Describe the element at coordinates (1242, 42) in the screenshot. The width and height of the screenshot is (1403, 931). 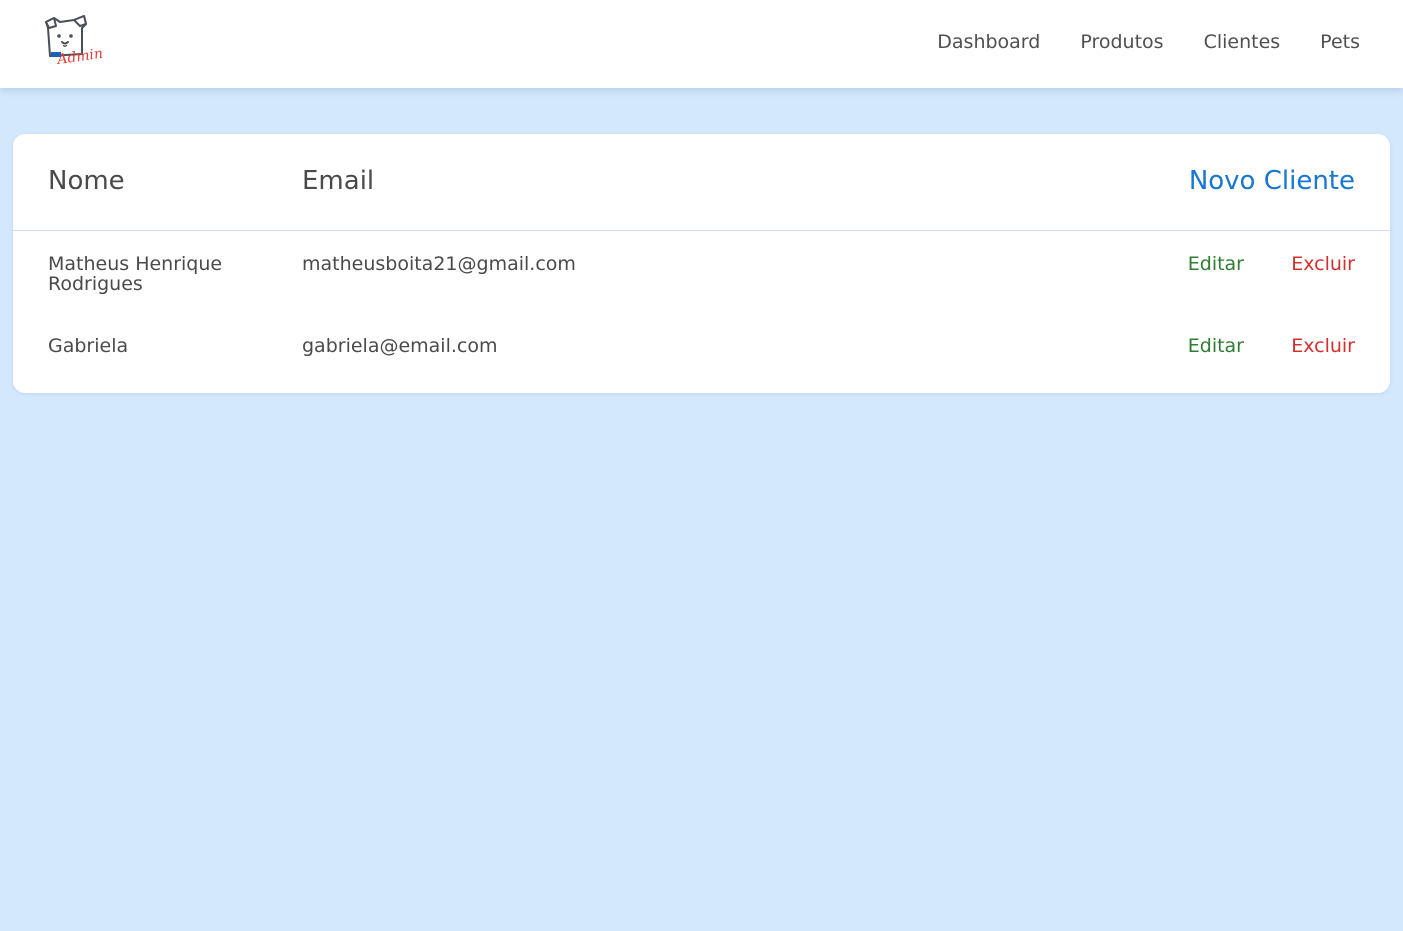
I see `nav-clientes: Clientes` at that location.